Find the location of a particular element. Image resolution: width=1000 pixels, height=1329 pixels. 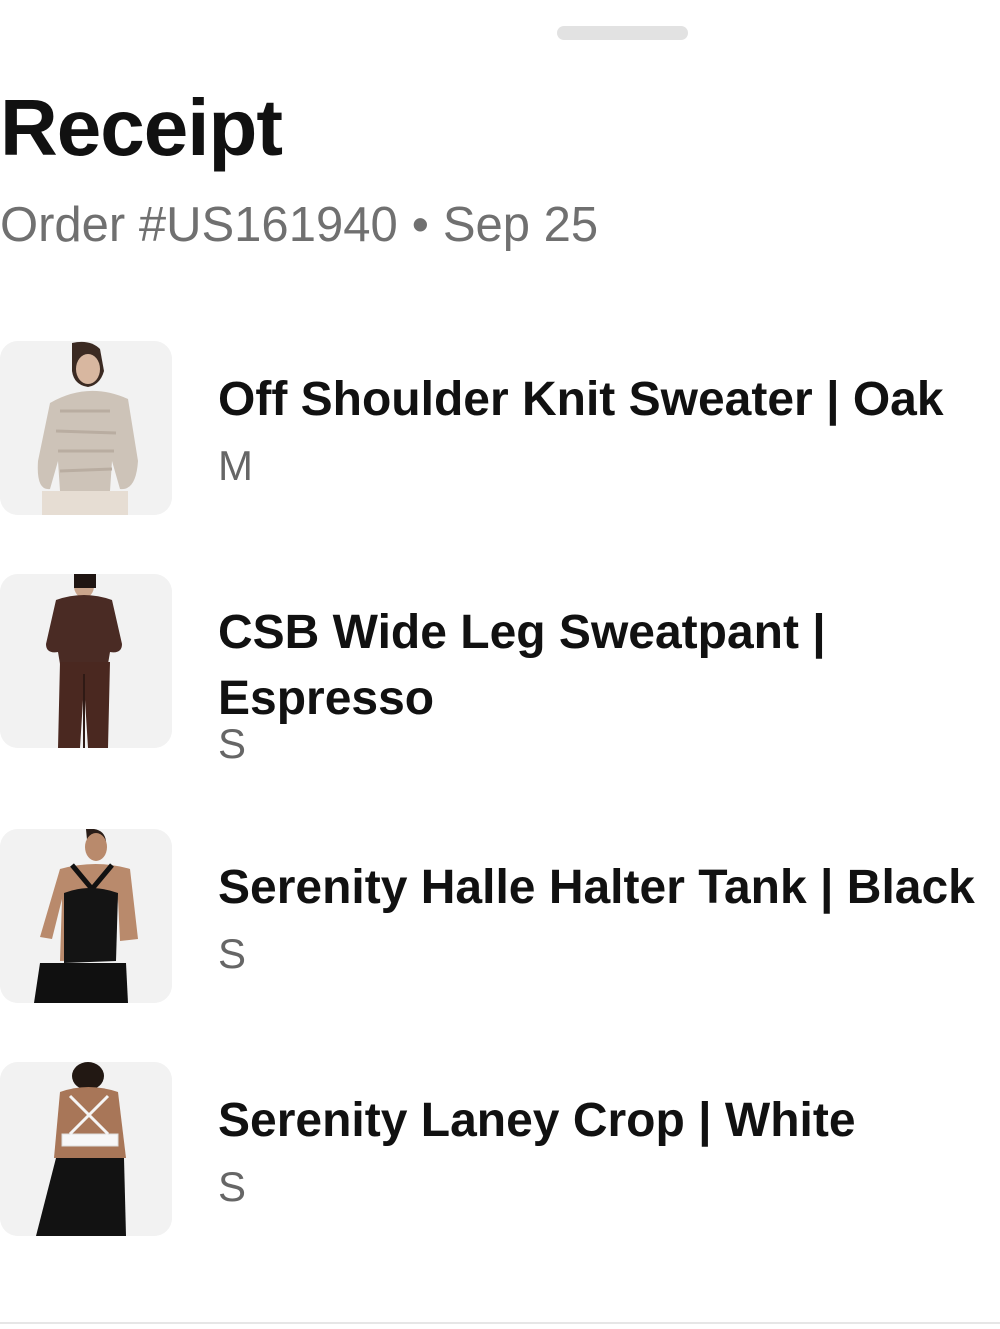

sweater-model-photo-icon is located at coordinates (86, 428).